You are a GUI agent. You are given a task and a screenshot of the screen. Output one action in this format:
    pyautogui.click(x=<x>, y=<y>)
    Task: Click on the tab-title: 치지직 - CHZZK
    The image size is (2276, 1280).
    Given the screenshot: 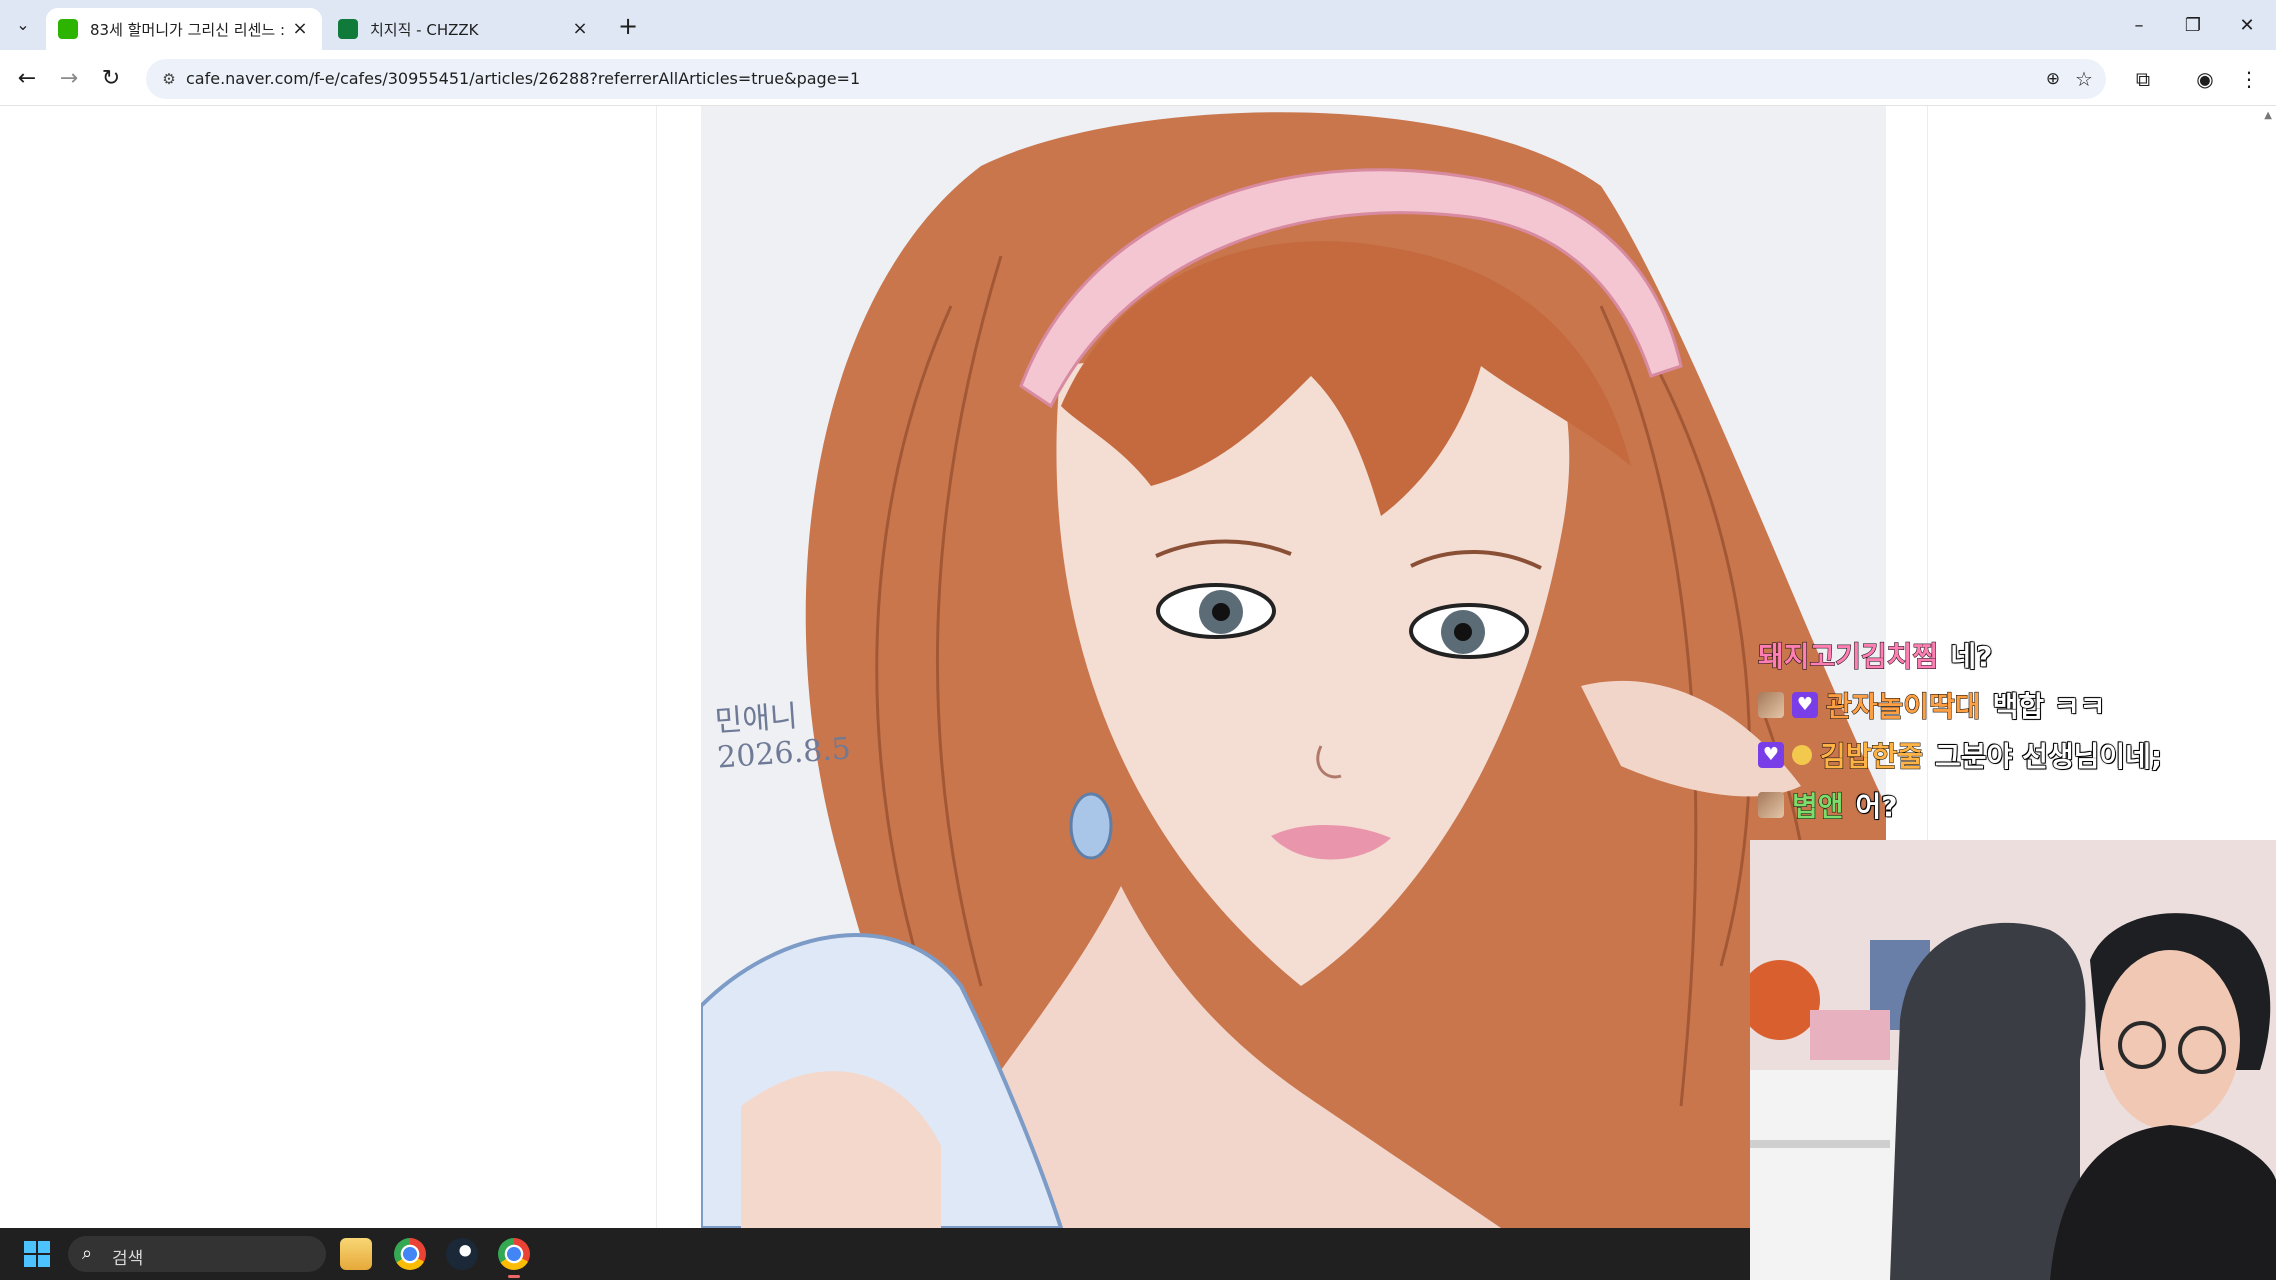 What is the action you would take?
    pyautogui.click(x=424, y=29)
    